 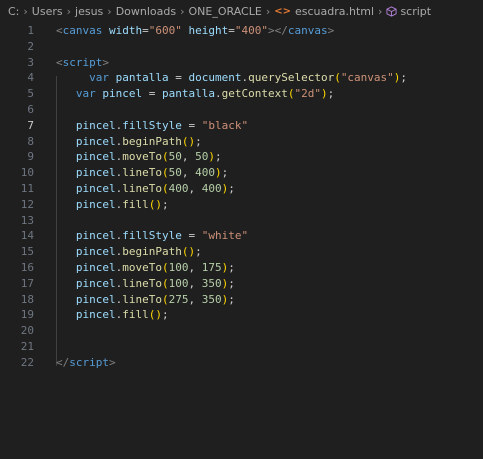 I want to click on code-token: script, so click(x=82, y=62).